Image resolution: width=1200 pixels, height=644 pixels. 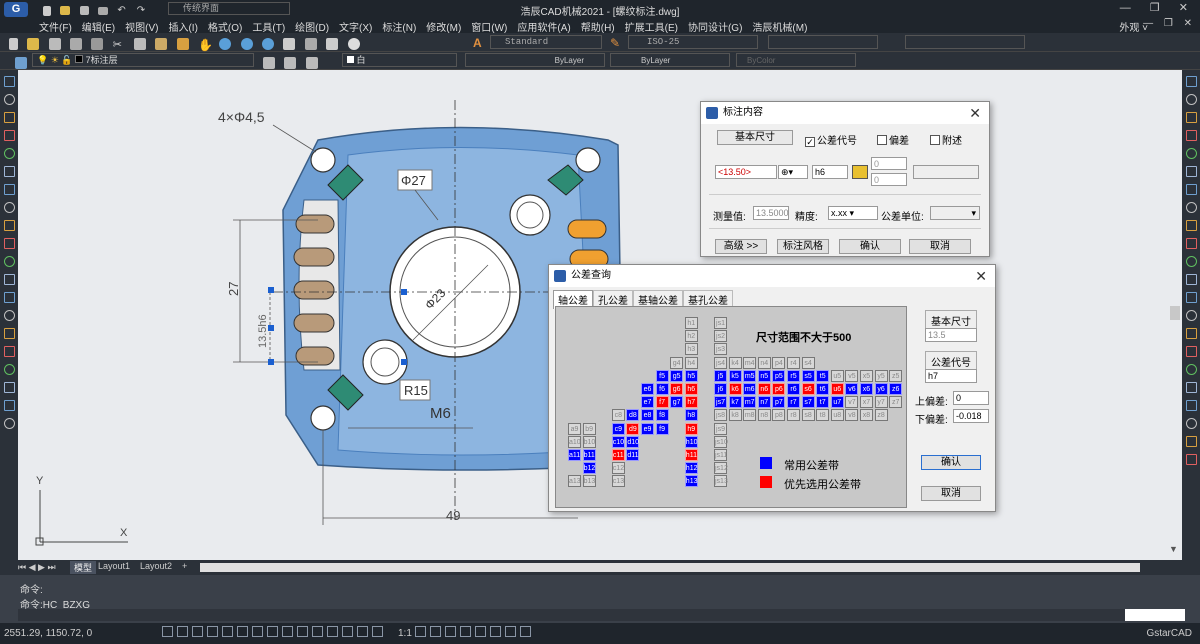 What do you see at coordinates (735, 362) in the screenshot?
I see `tol-cell-k4: k4` at bounding box center [735, 362].